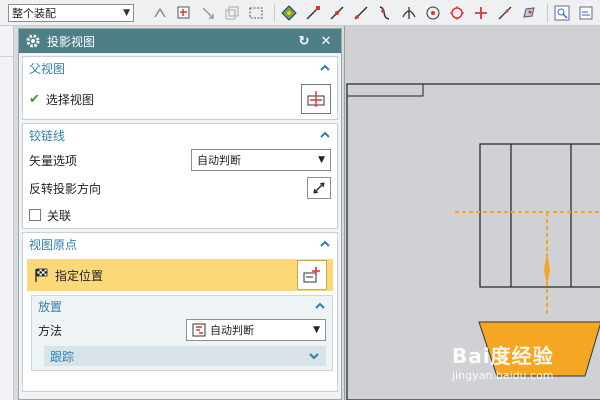  I want to click on base-view-outline, so click(539, 215).